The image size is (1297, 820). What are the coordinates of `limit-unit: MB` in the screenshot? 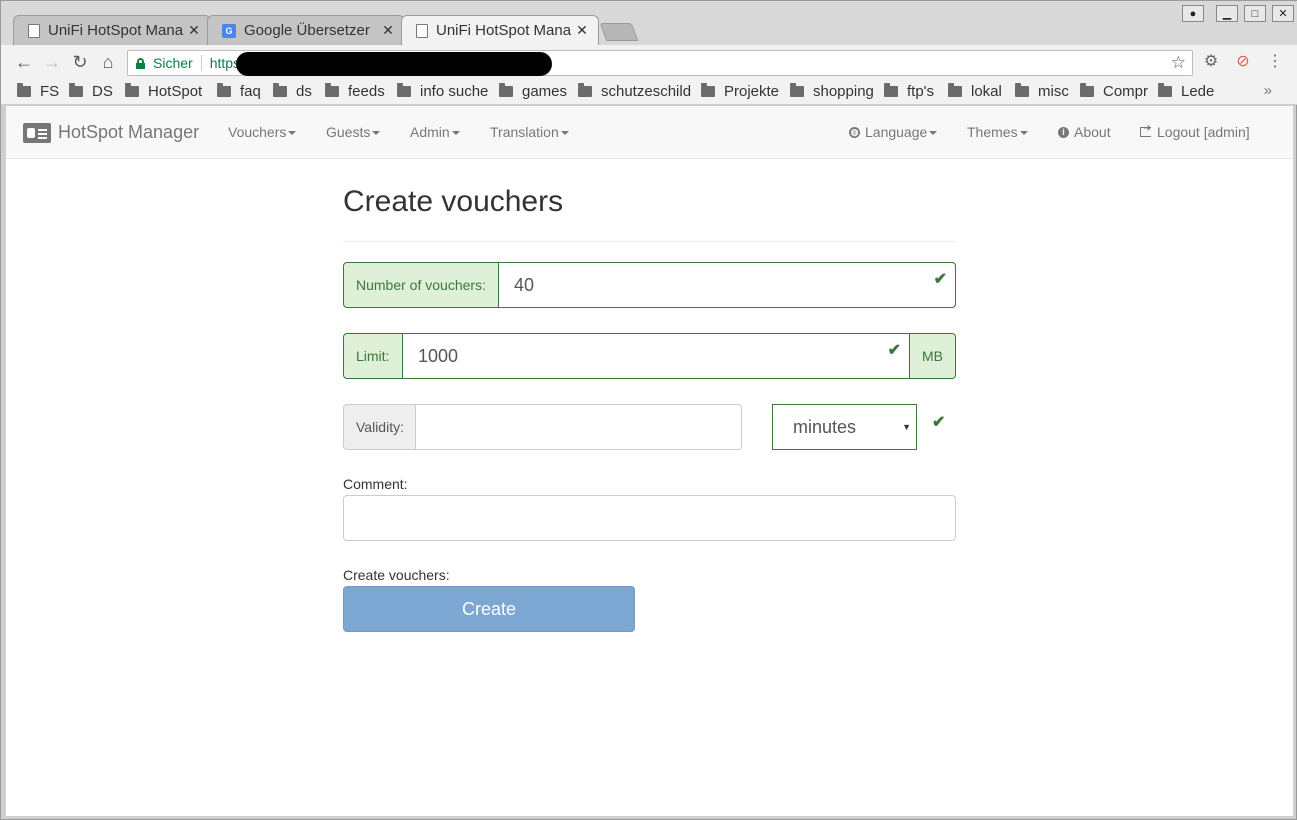 It's located at (933, 356).